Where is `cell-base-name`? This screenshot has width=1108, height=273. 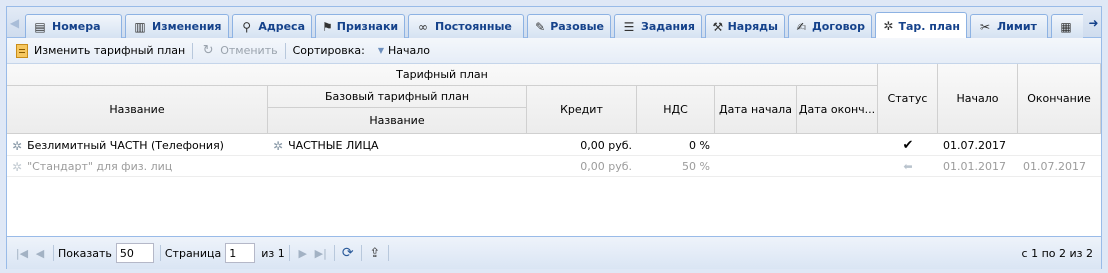 cell-base-name is located at coordinates (397, 166).